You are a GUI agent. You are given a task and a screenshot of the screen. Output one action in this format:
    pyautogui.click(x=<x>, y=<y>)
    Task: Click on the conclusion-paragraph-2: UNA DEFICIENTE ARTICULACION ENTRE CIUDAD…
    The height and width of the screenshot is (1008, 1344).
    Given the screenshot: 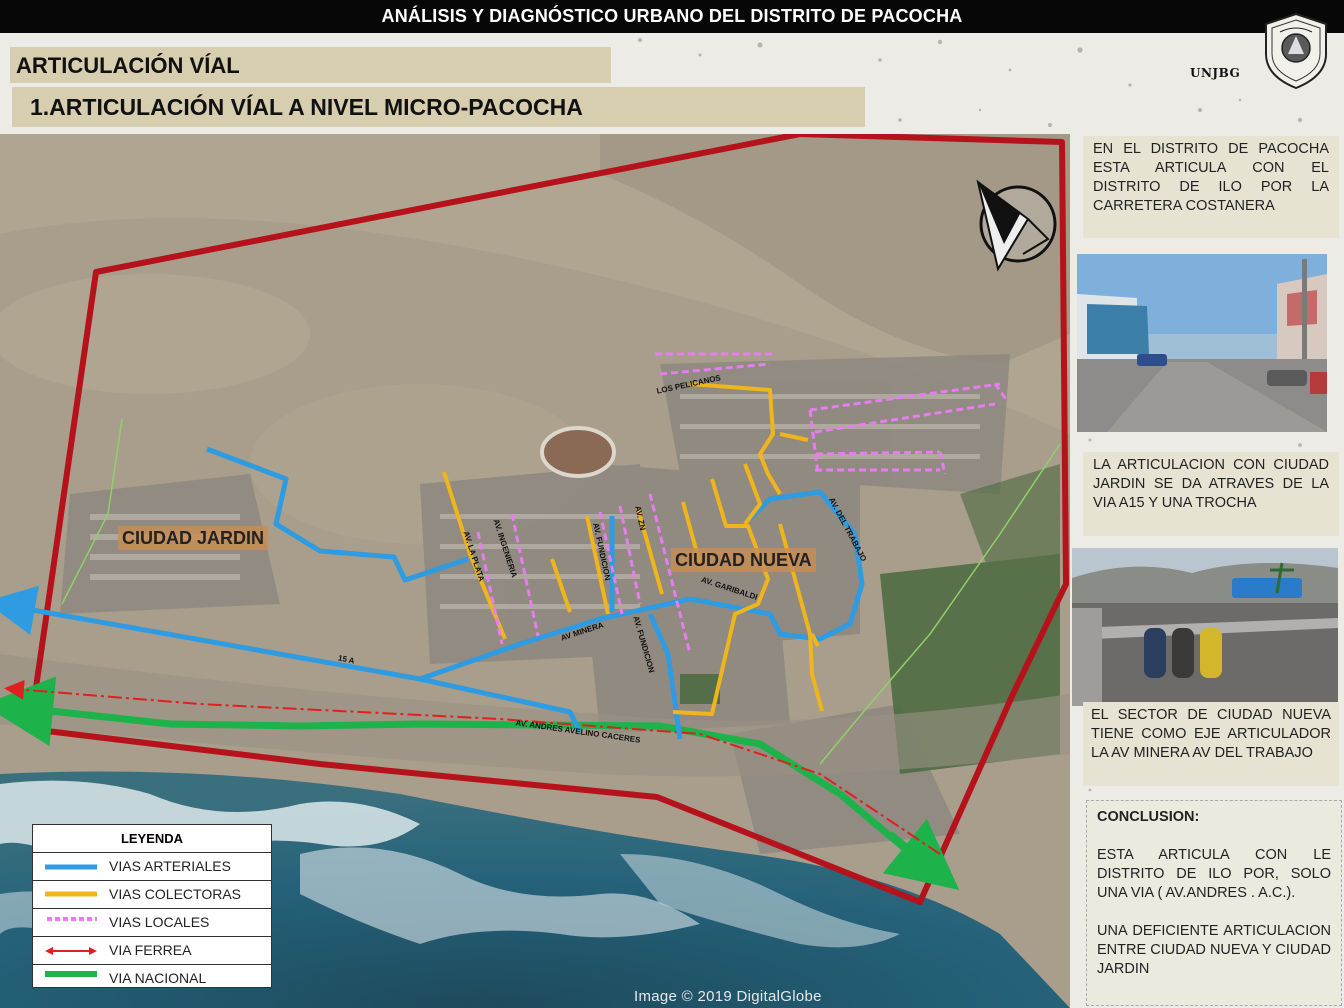 What is the action you would take?
    pyautogui.click(x=1214, y=950)
    